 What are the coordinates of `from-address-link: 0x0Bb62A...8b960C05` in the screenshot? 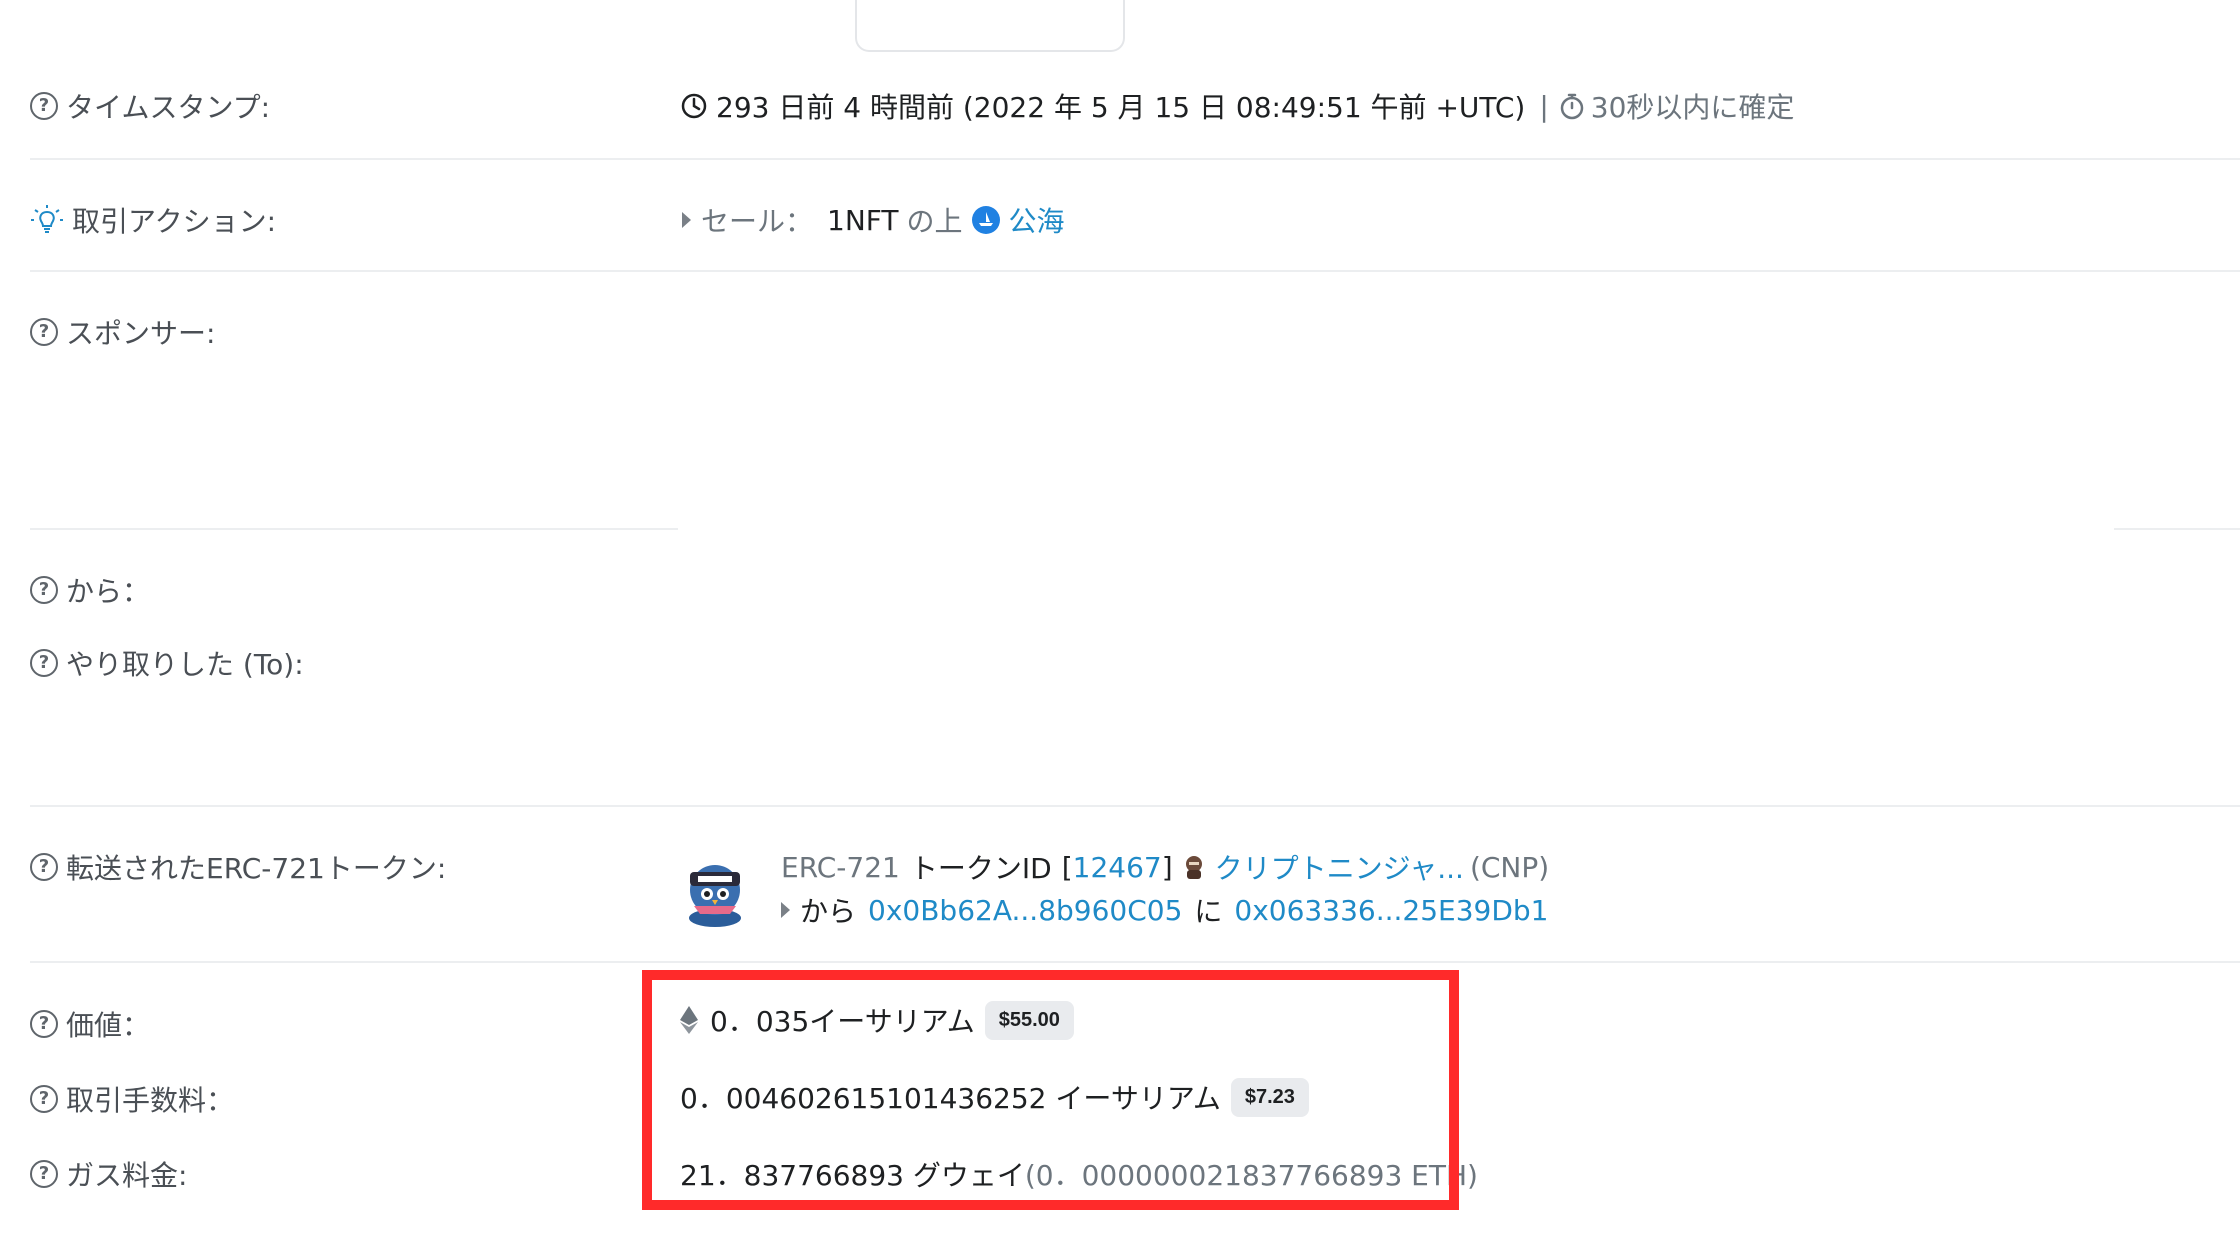 It's located at (1025, 910).